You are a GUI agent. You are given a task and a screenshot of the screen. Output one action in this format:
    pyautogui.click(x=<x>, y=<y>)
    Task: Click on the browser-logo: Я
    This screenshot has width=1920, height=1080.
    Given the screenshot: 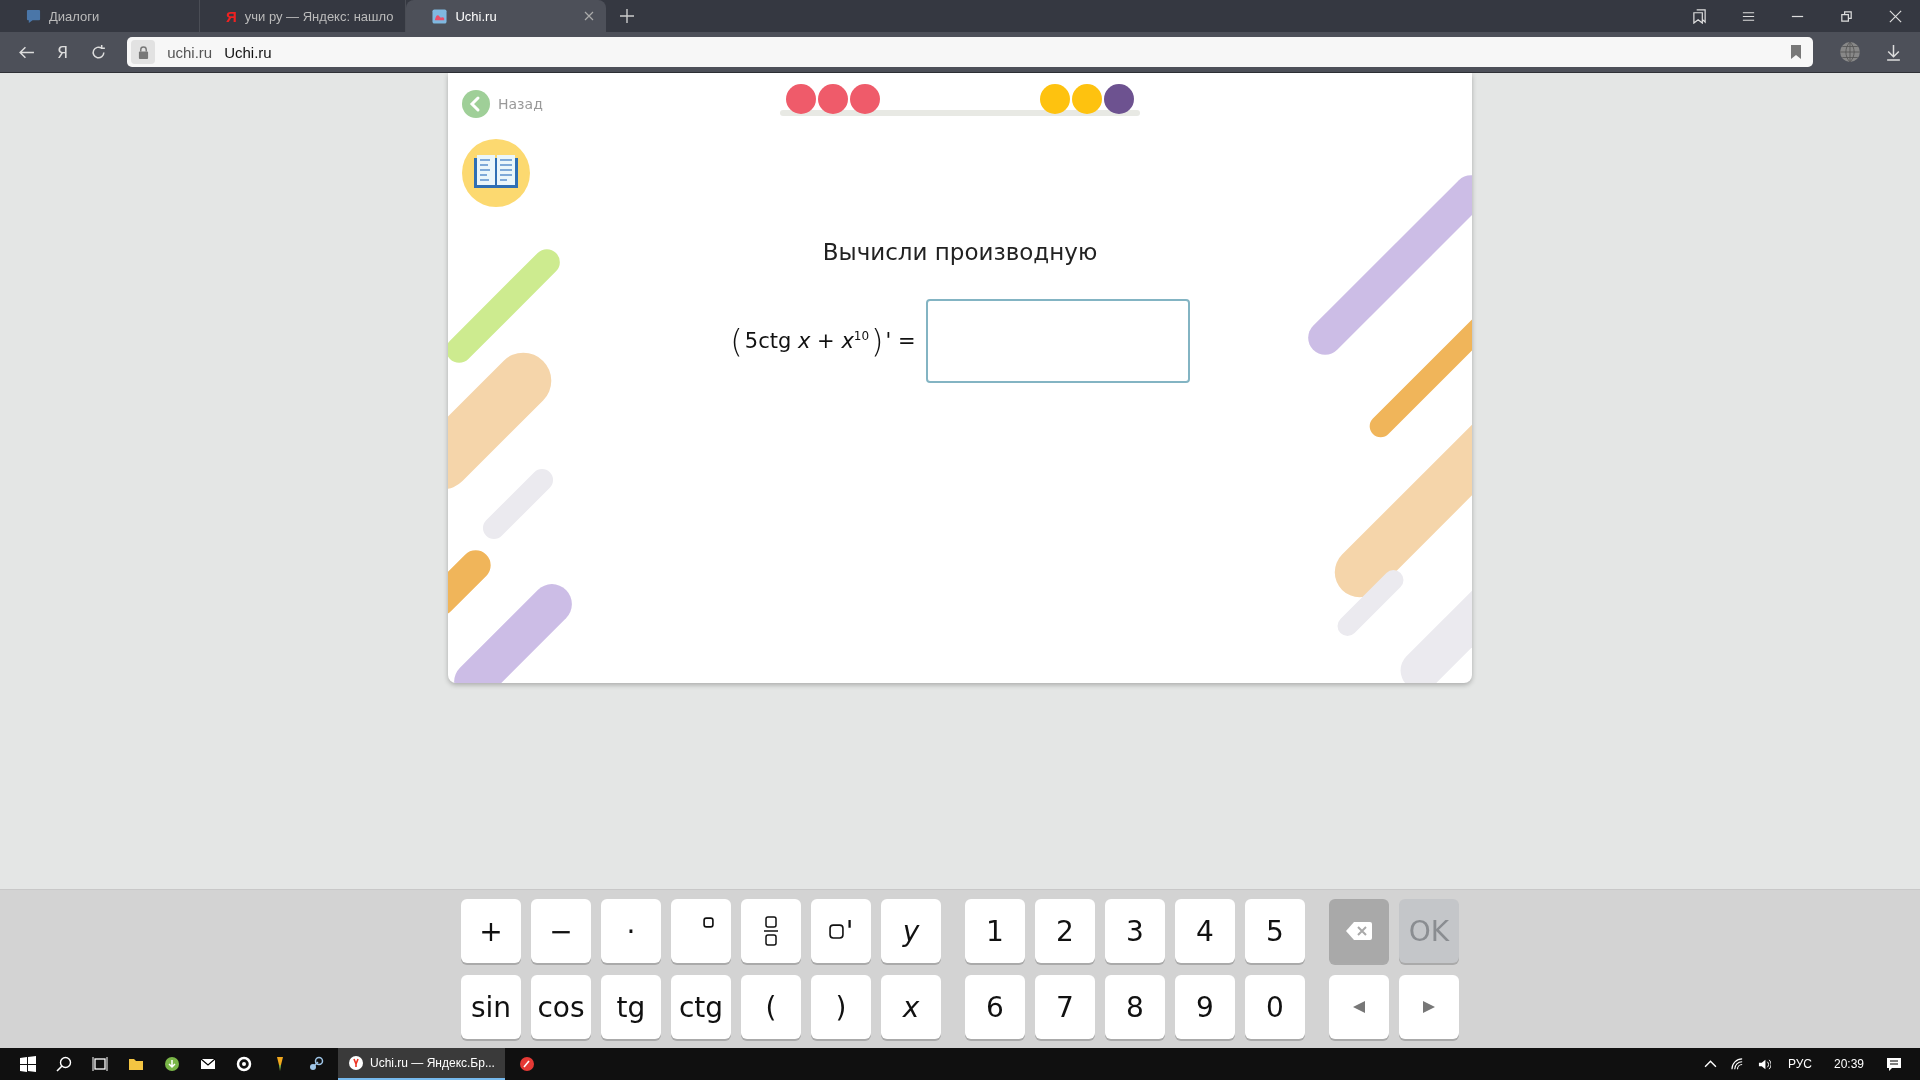 What is the action you would take?
    pyautogui.click(x=63, y=52)
    